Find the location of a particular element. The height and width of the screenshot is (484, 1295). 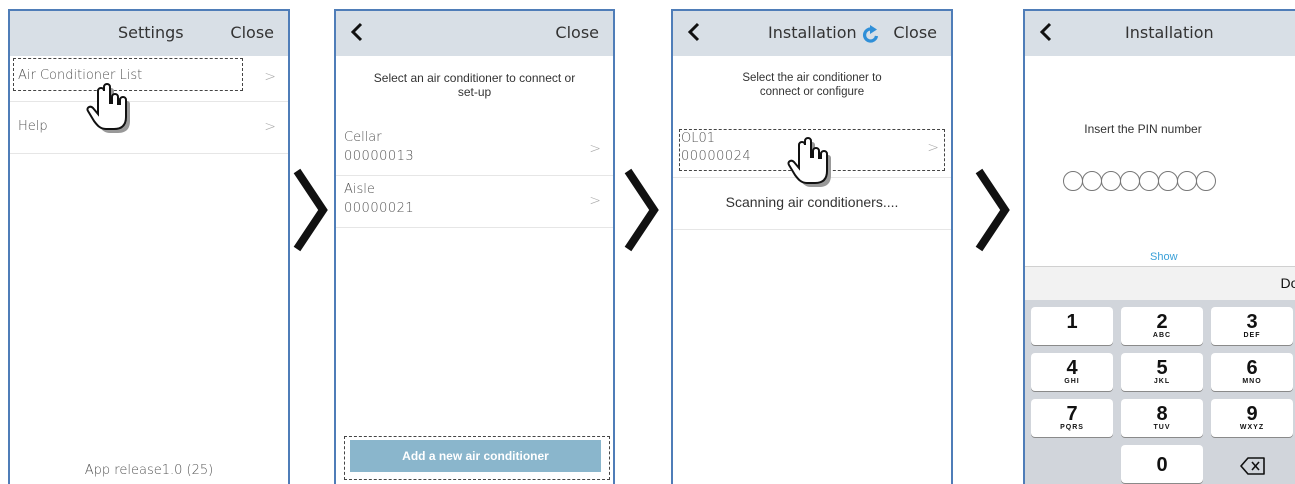

key-0: 0 is located at coordinates (1162, 464).